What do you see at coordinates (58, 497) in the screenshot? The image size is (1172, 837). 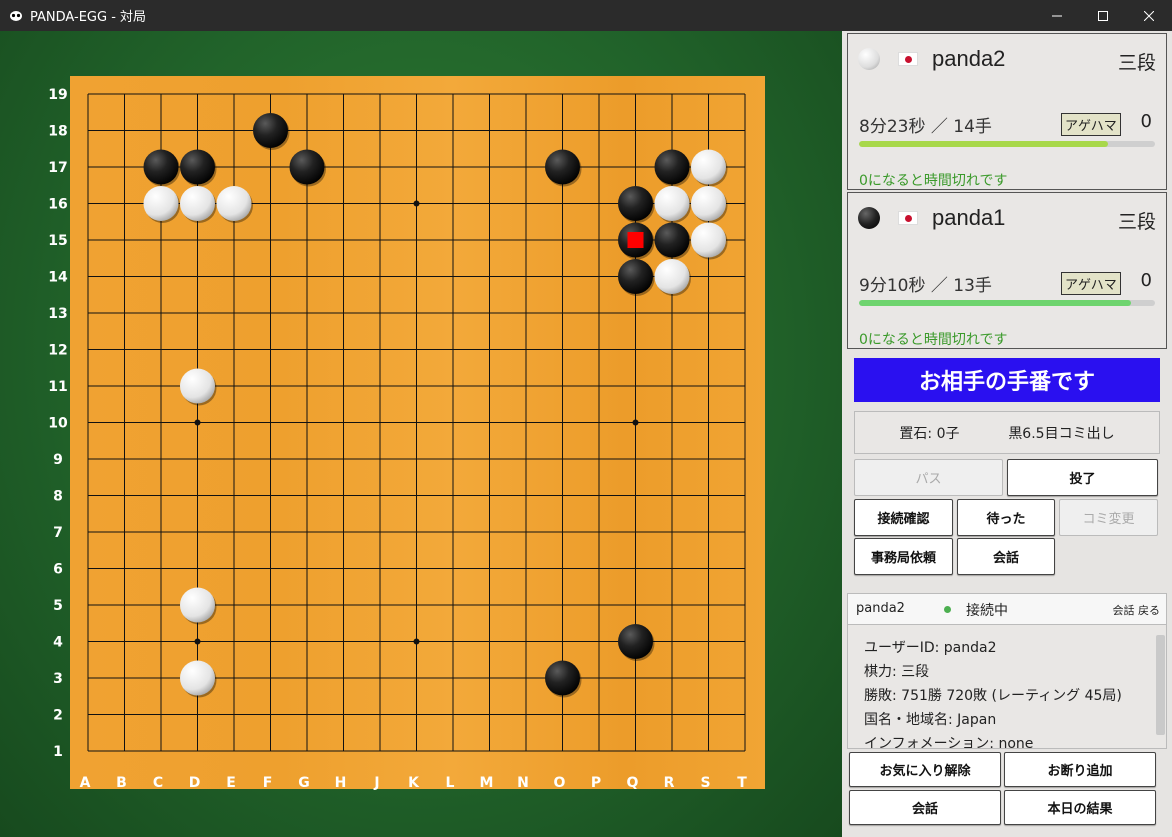 I see `row-label: 8` at bounding box center [58, 497].